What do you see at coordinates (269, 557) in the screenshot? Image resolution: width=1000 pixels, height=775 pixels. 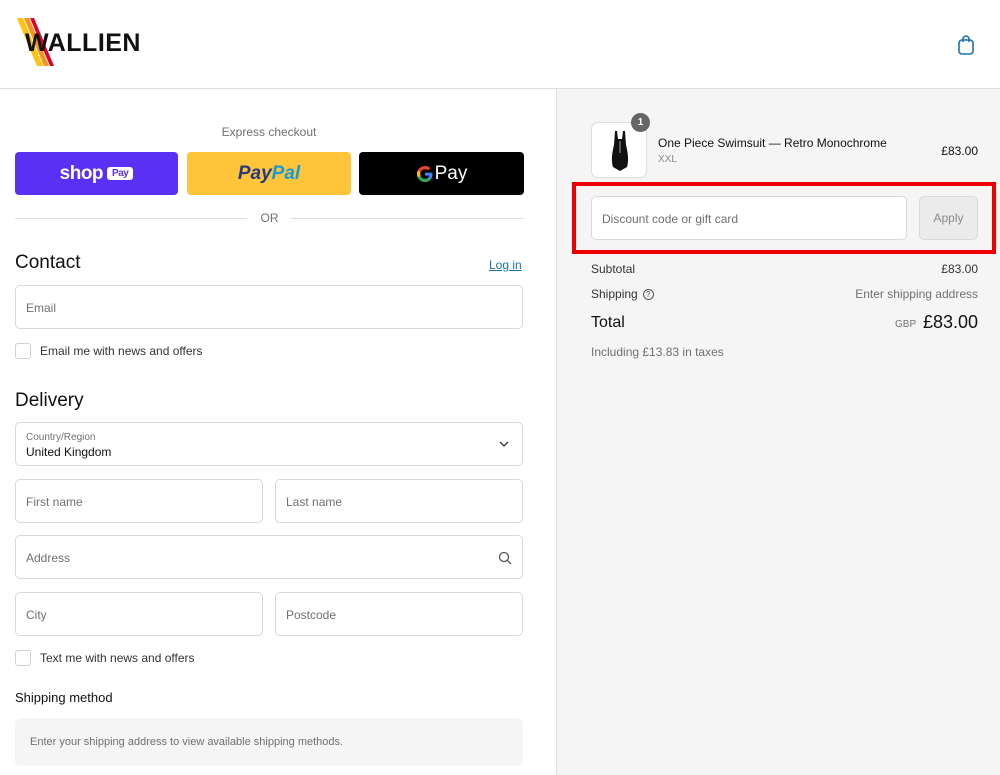 I see `address-field: Address` at bounding box center [269, 557].